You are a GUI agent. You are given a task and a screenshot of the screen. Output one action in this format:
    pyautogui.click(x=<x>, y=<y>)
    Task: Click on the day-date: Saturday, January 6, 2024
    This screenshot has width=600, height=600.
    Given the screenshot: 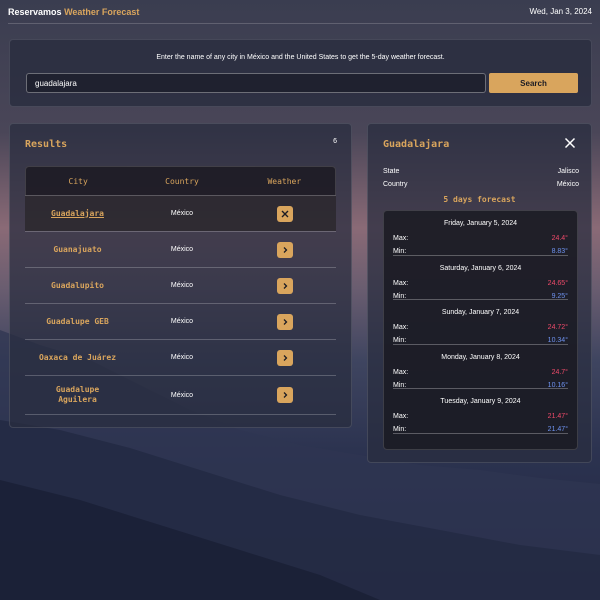 What is the action you would take?
    pyautogui.click(x=480, y=268)
    